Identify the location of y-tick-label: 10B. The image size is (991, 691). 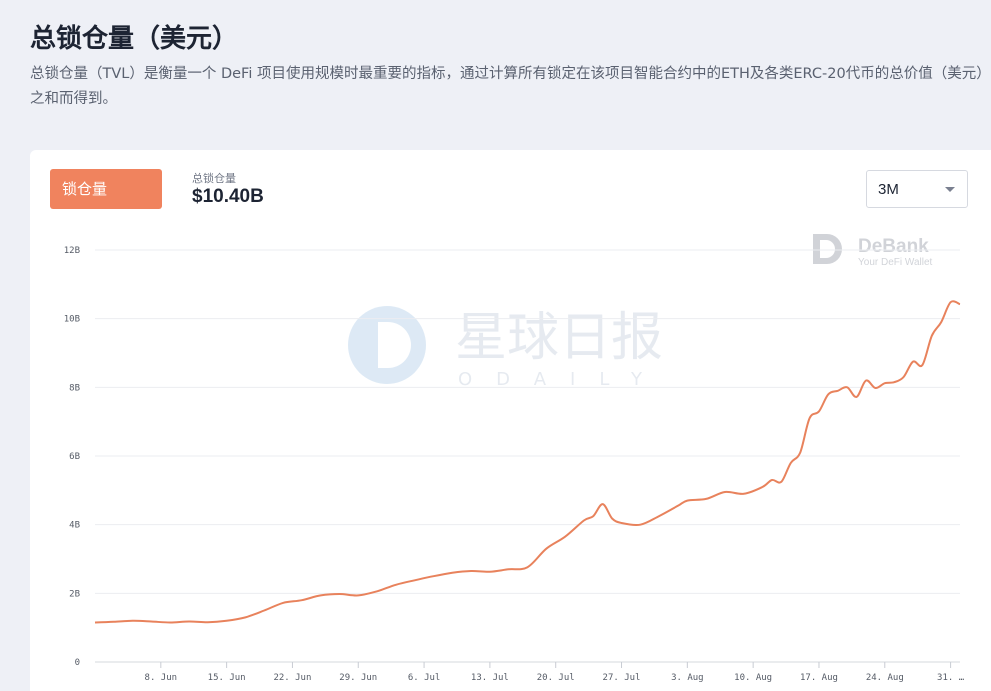
(72, 320).